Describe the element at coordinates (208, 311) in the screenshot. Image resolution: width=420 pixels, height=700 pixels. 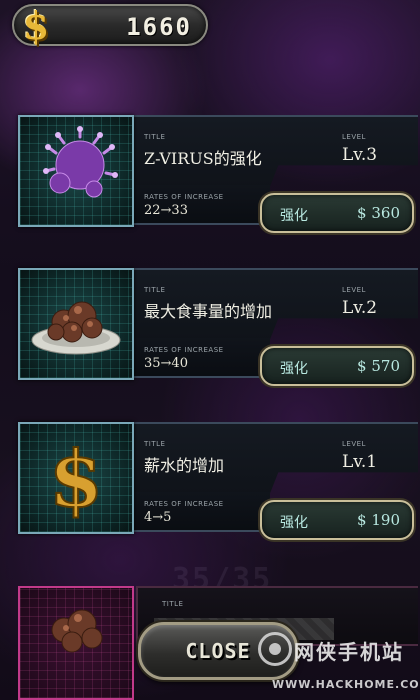
I see `upgrade-title: 最大食事量的增加` at that location.